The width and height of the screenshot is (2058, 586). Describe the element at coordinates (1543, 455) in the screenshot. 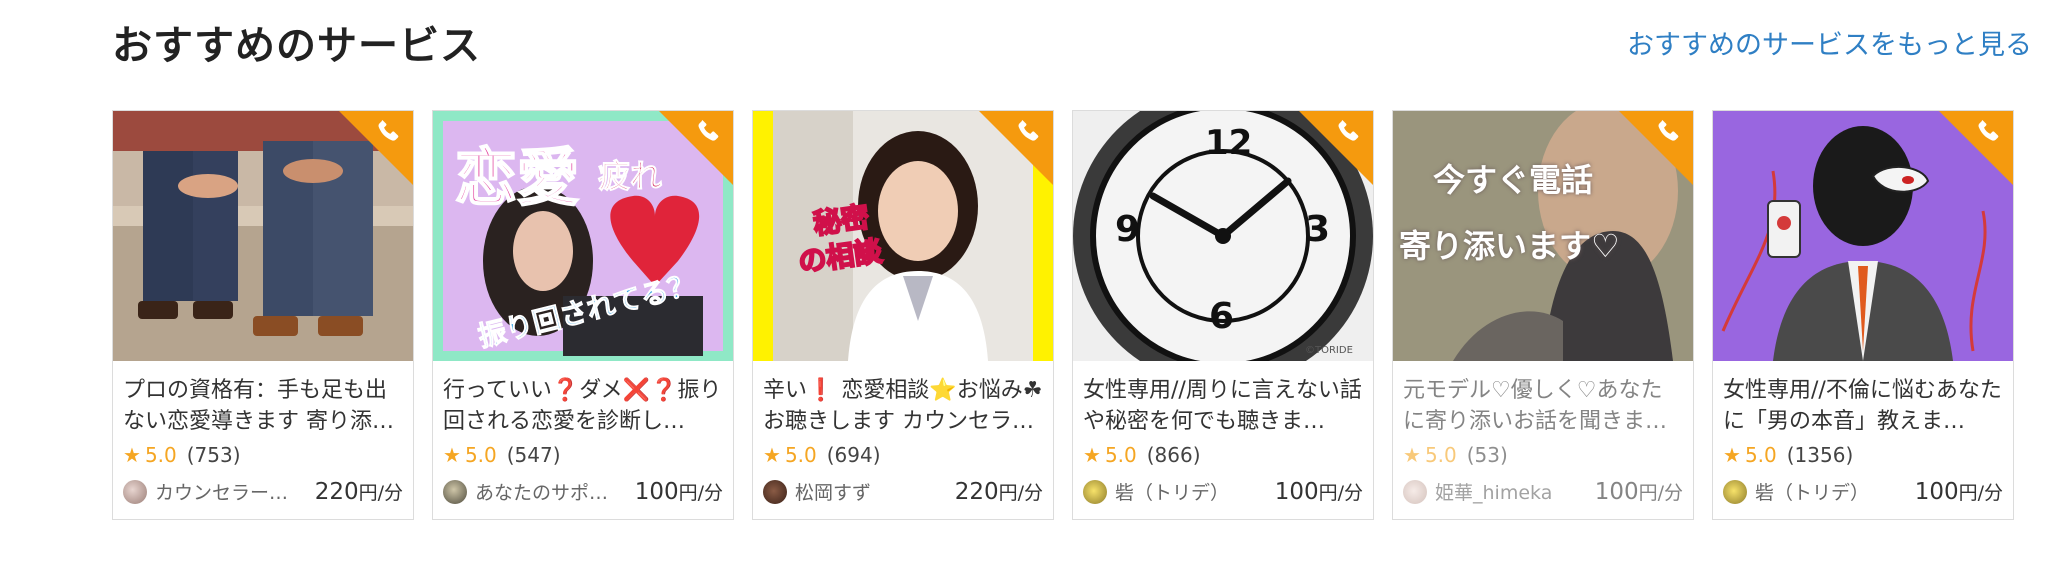

I see `rating: ★ 5.0 (53)` at that location.